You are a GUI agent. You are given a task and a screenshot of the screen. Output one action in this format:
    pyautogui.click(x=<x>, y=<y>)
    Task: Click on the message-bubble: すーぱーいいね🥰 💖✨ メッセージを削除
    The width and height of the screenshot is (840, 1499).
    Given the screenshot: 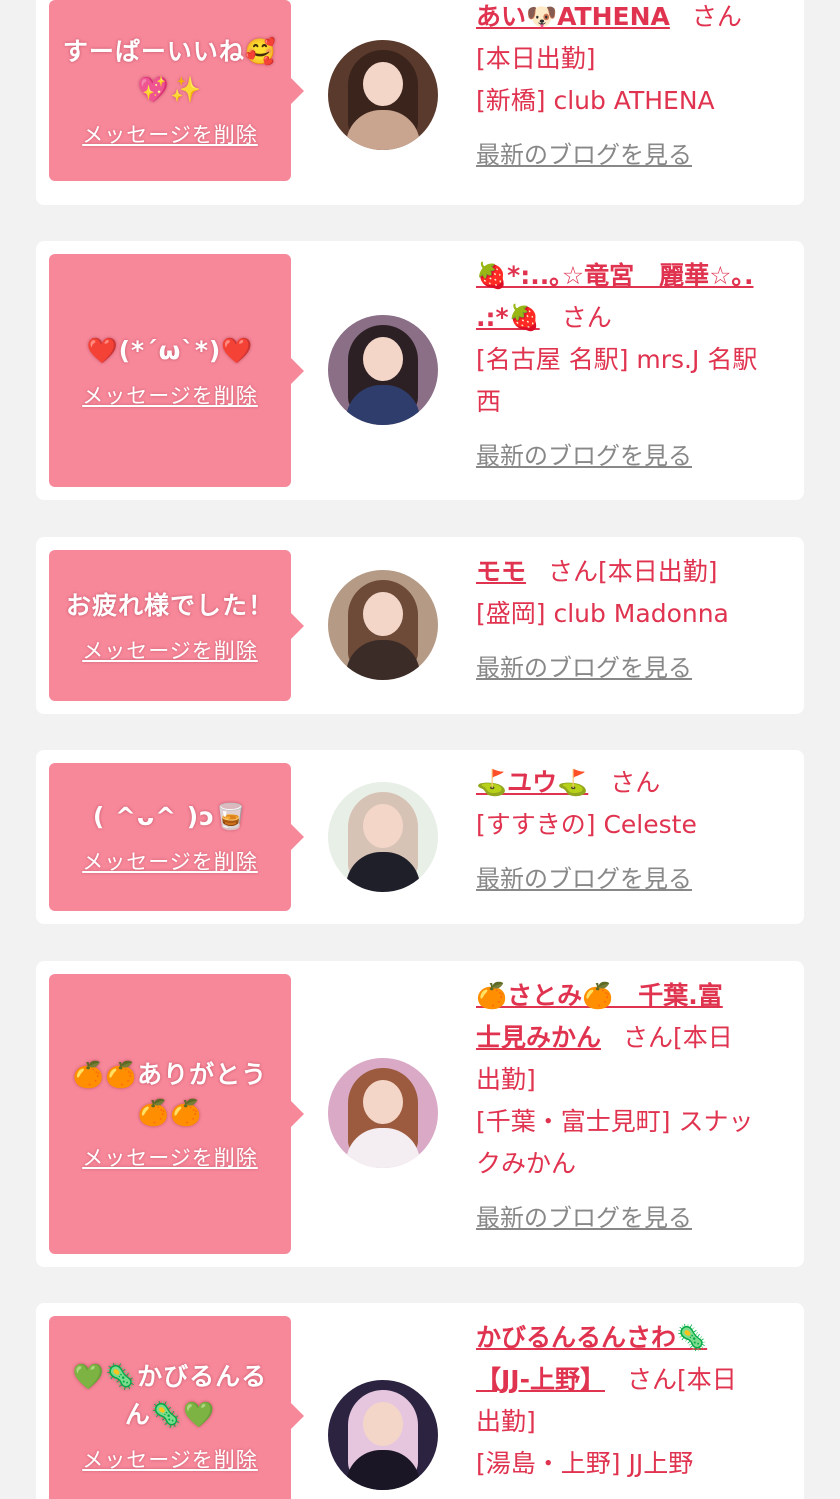 What is the action you would take?
    pyautogui.click(x=176, y=90)
    